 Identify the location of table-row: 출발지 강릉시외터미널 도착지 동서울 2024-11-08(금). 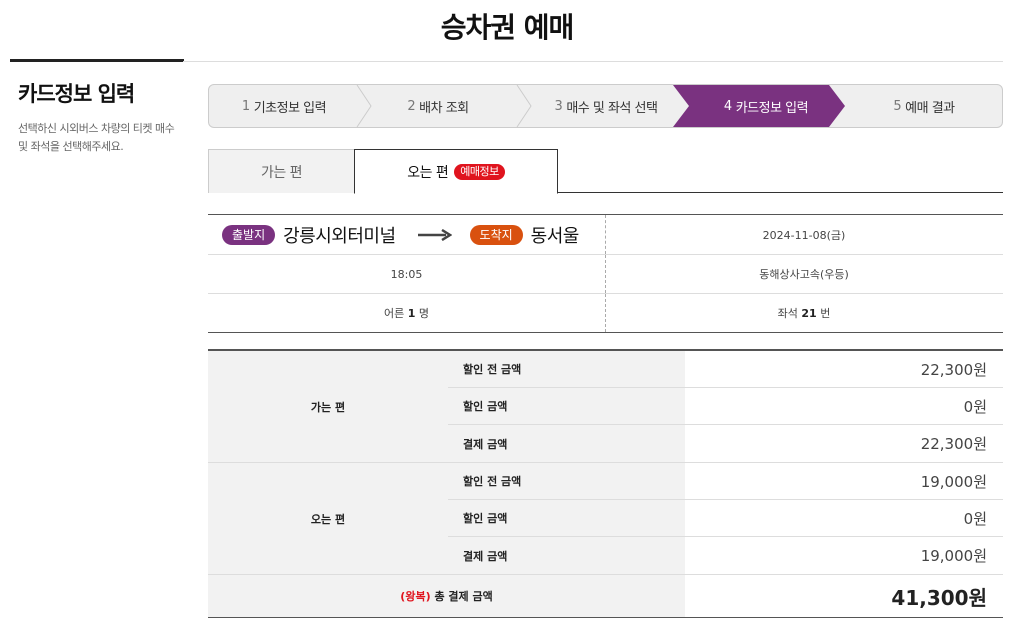
(605, 235).